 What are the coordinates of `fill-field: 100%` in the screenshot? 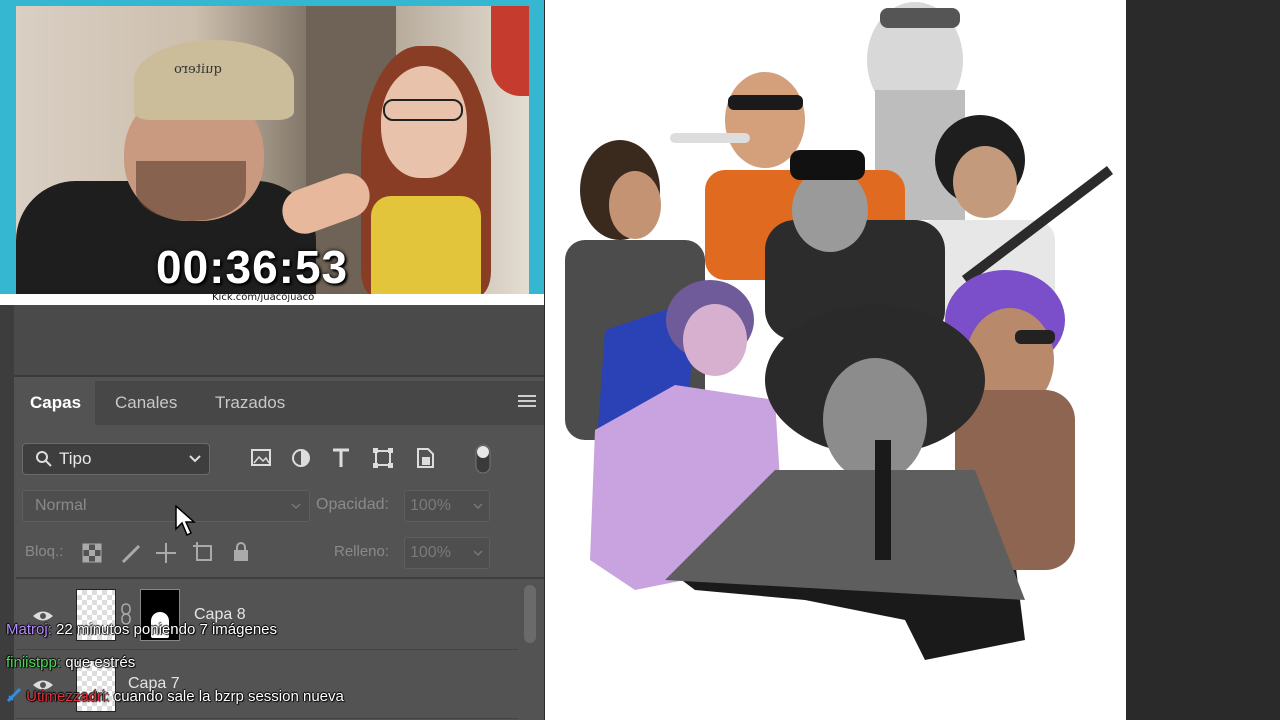 It's located at (447, 553).